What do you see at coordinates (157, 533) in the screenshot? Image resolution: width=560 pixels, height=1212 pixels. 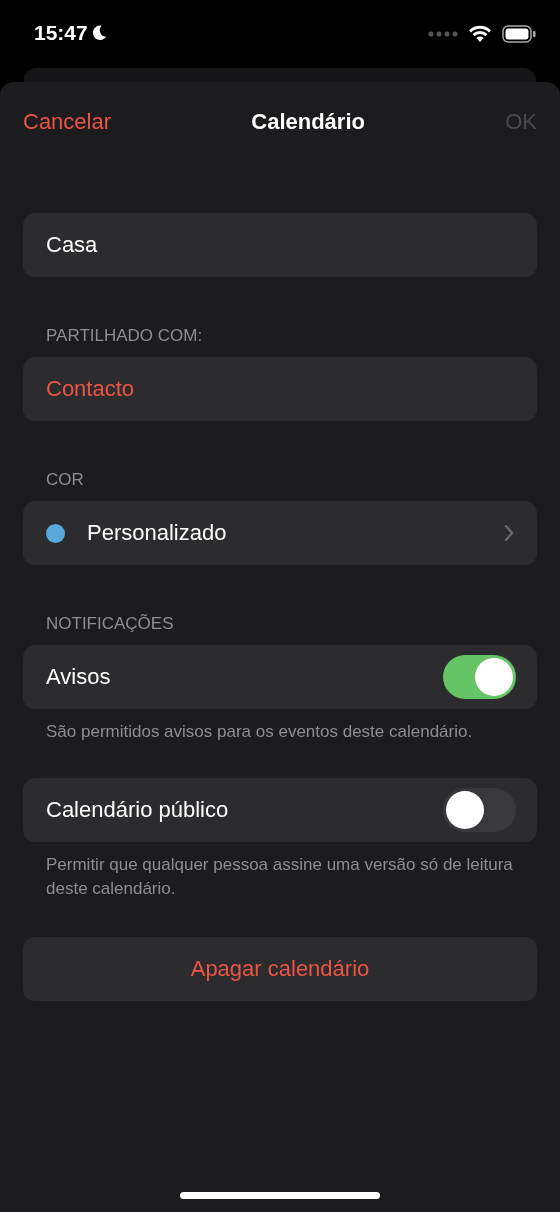 I see `row-label: Personalizado` at bounding box center [157, 533].